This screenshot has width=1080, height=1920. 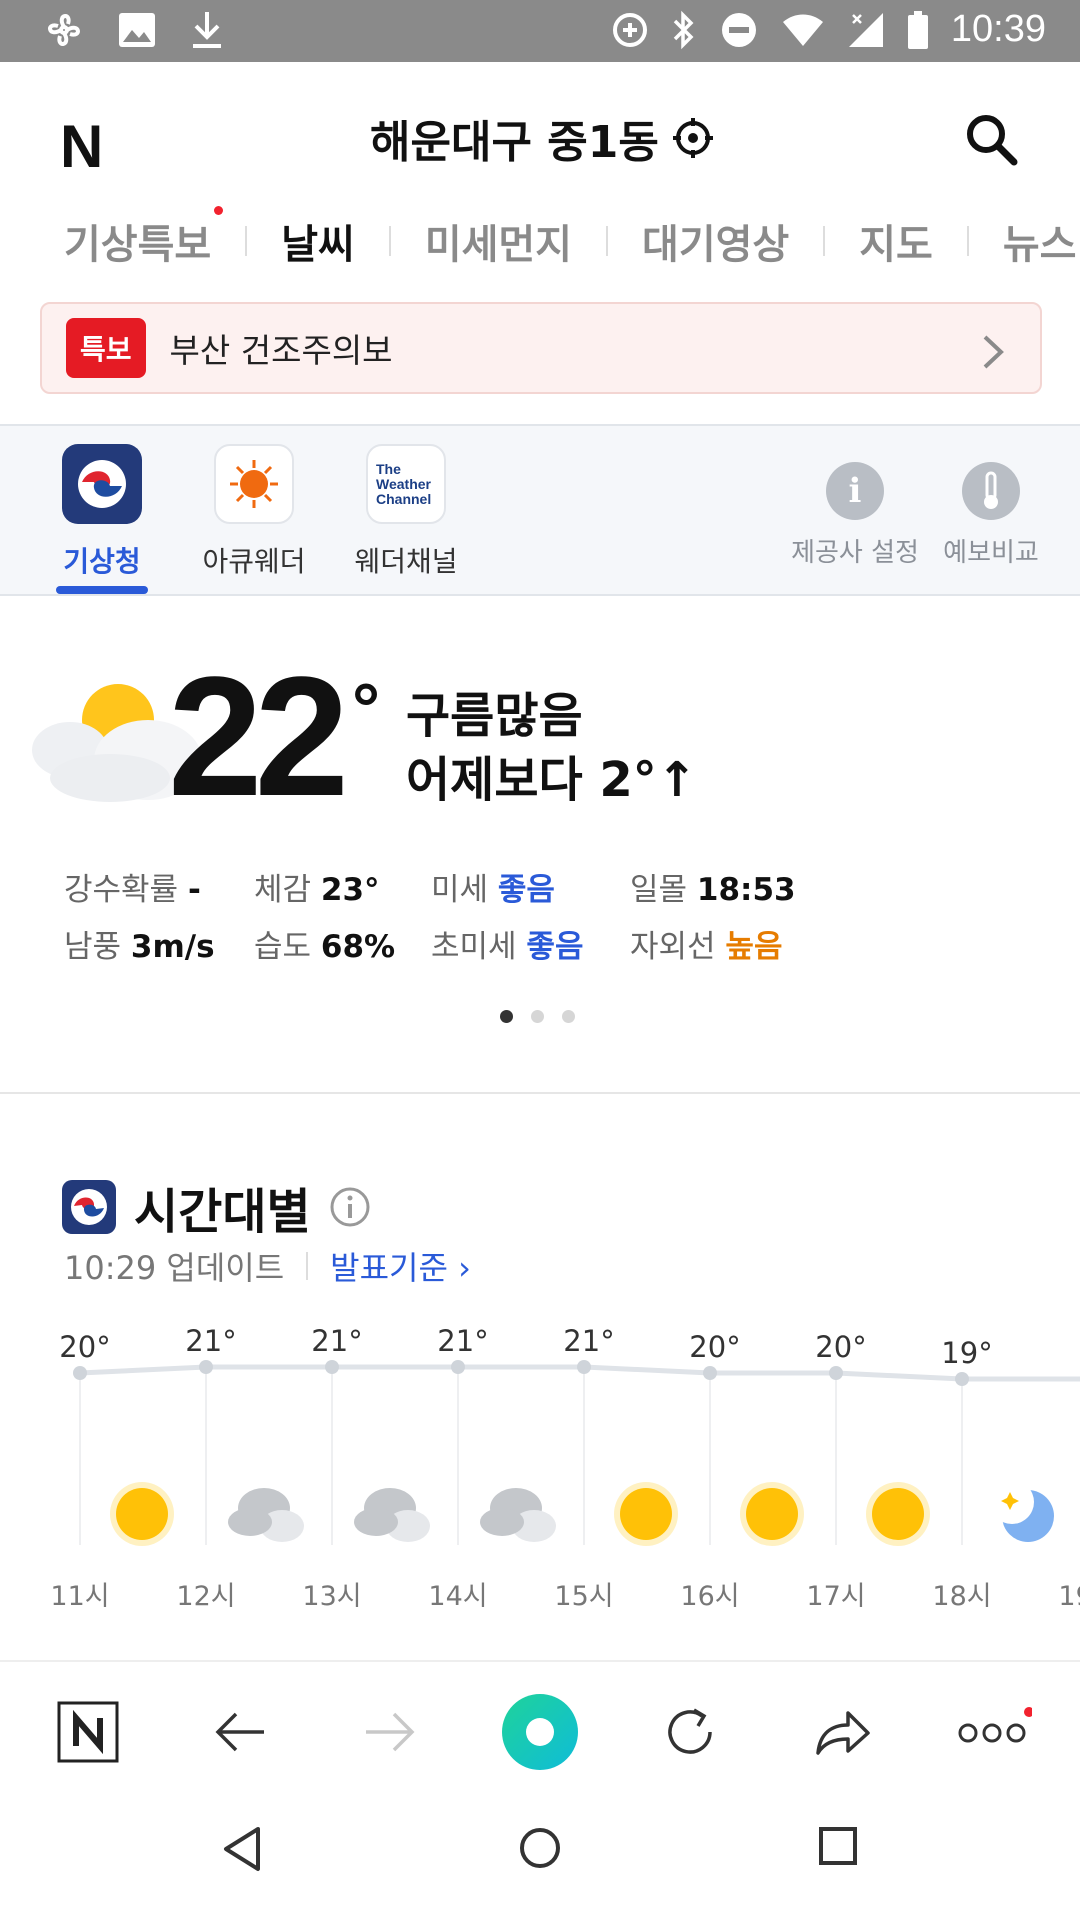 I want to click on accuweather-logo-icon, so click(x=254, y=484).